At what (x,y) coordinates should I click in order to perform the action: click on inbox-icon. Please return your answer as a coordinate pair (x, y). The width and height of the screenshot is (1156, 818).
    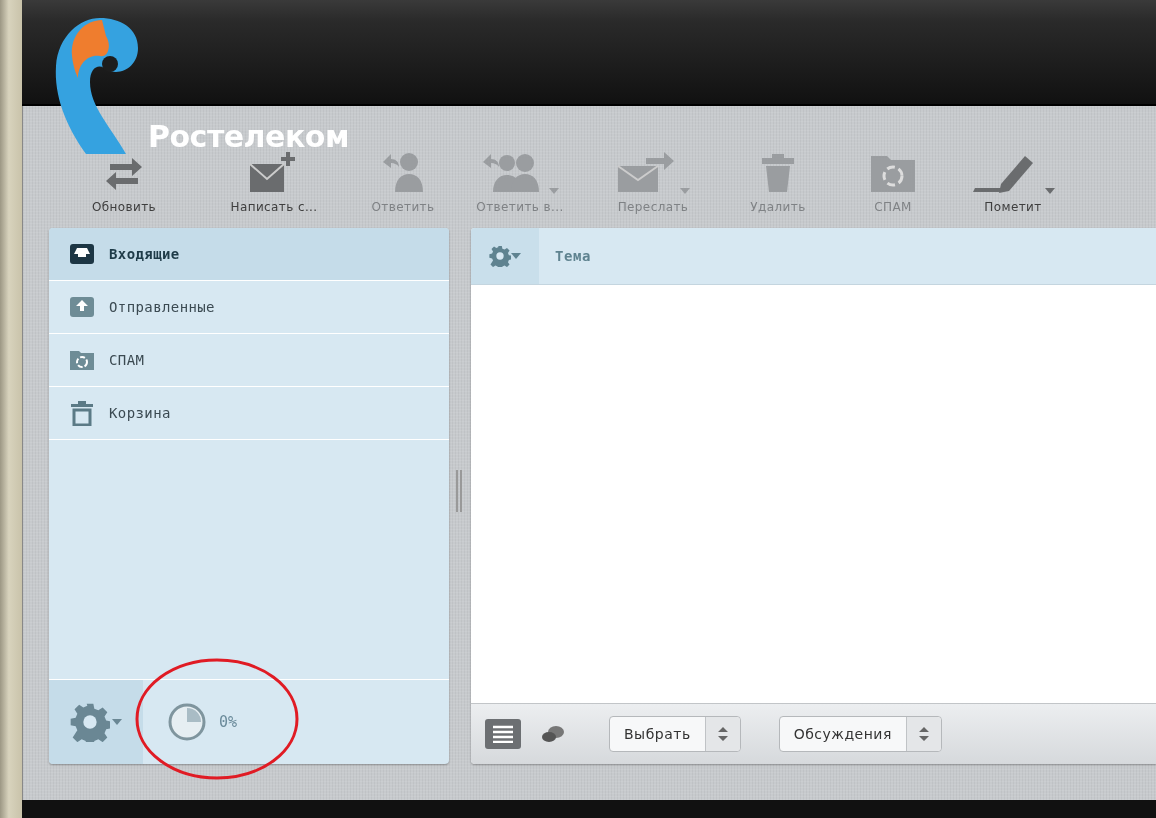
    Looking at the image, I should click on (82, 254).